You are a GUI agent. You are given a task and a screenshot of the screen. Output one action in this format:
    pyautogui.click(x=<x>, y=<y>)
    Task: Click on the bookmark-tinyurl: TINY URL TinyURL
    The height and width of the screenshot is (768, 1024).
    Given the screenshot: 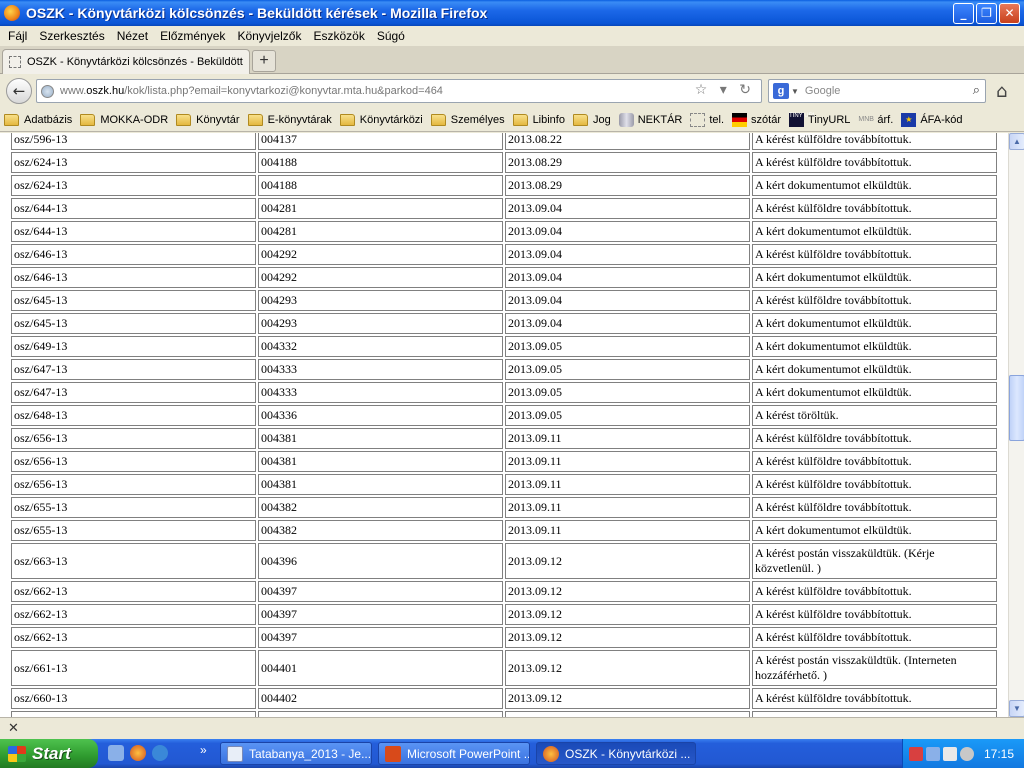 What is the action you would take?
    pyautogui.click(x=819, y=119)
    